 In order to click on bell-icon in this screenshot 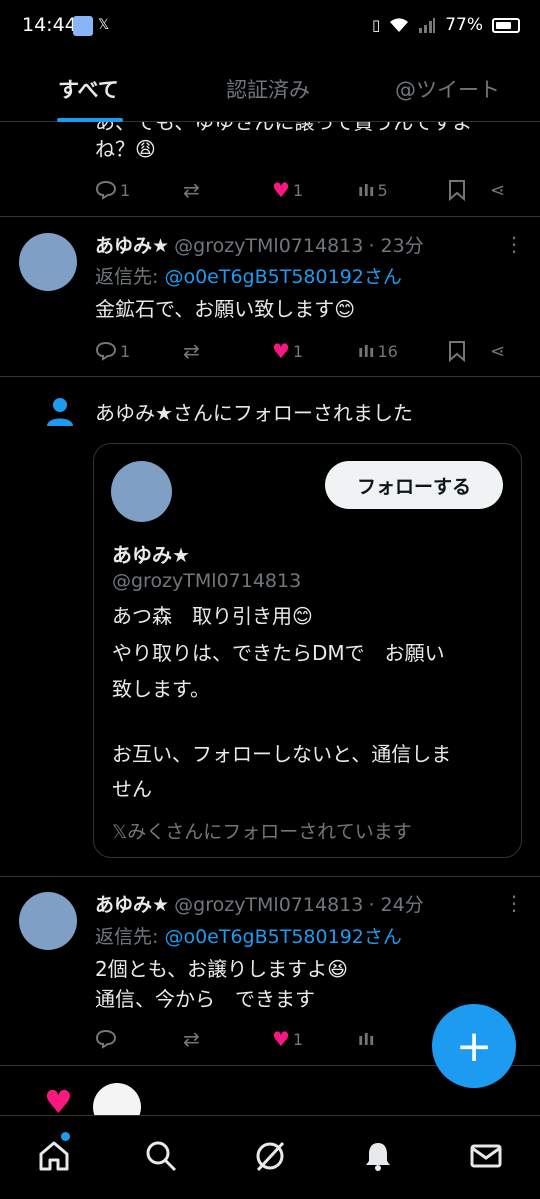, I will do `click(378, 1157)`.